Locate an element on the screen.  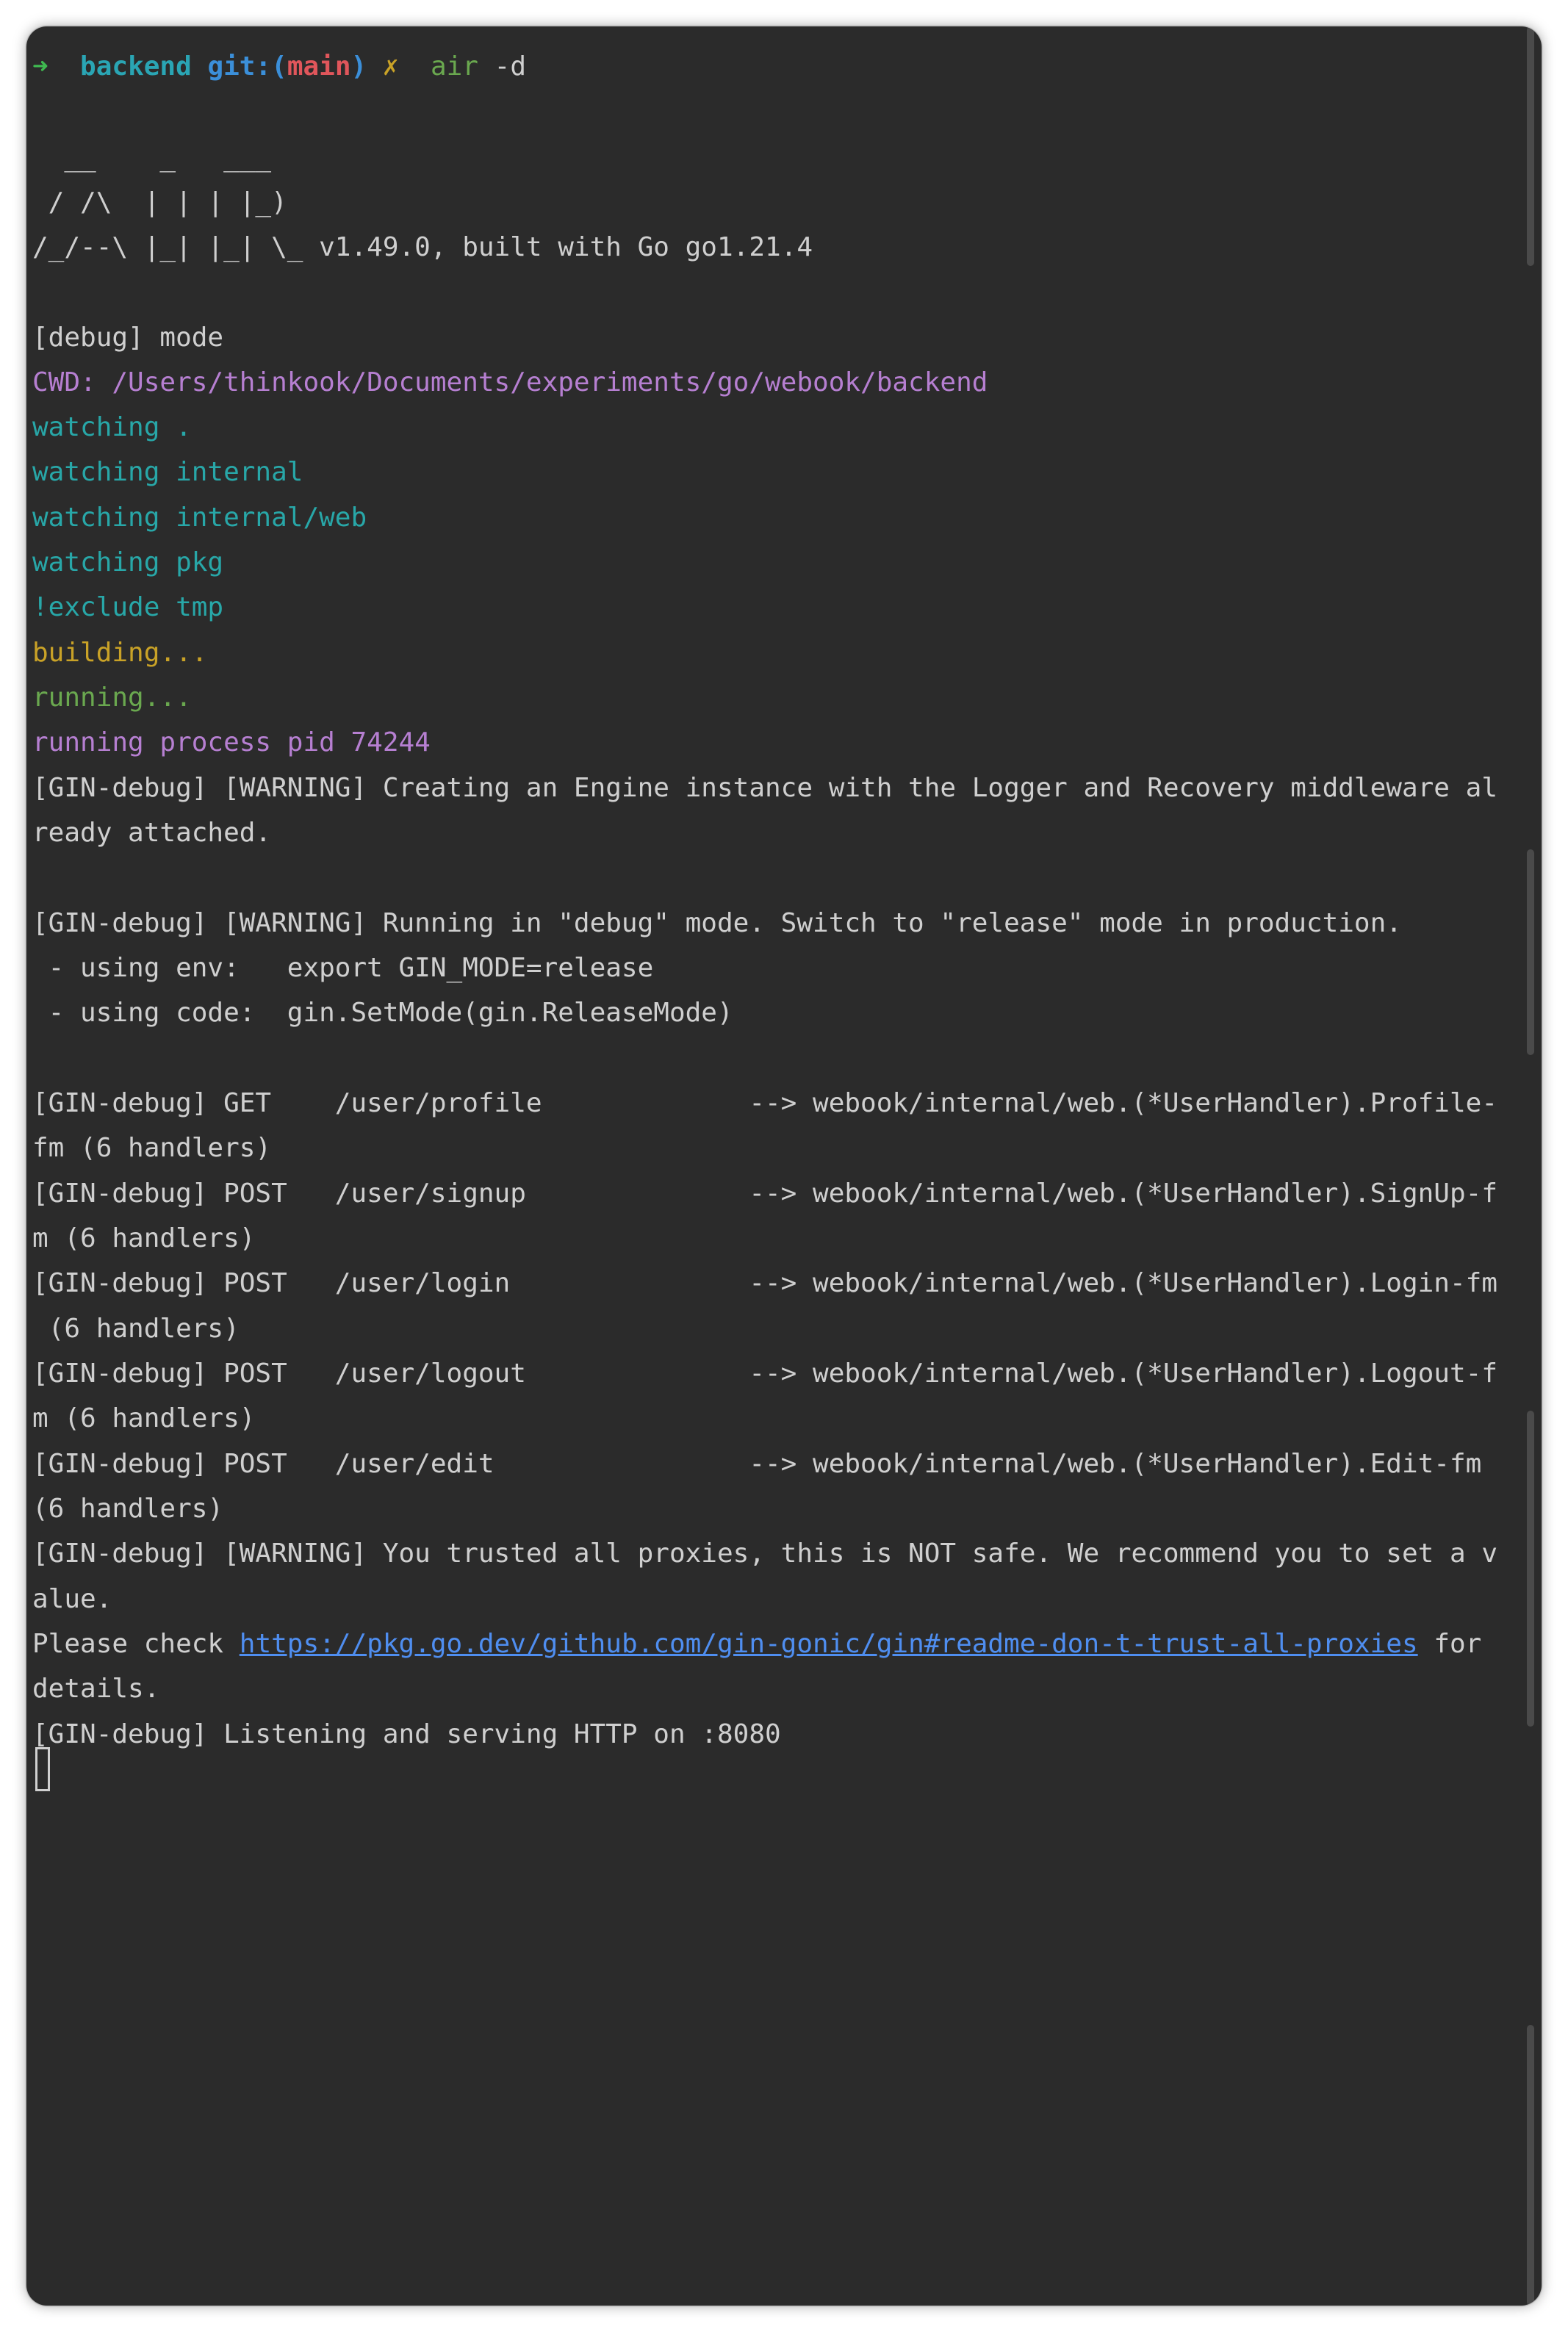
log-route-4b: m (6 handlers) is located at coordinates (144, 1418).